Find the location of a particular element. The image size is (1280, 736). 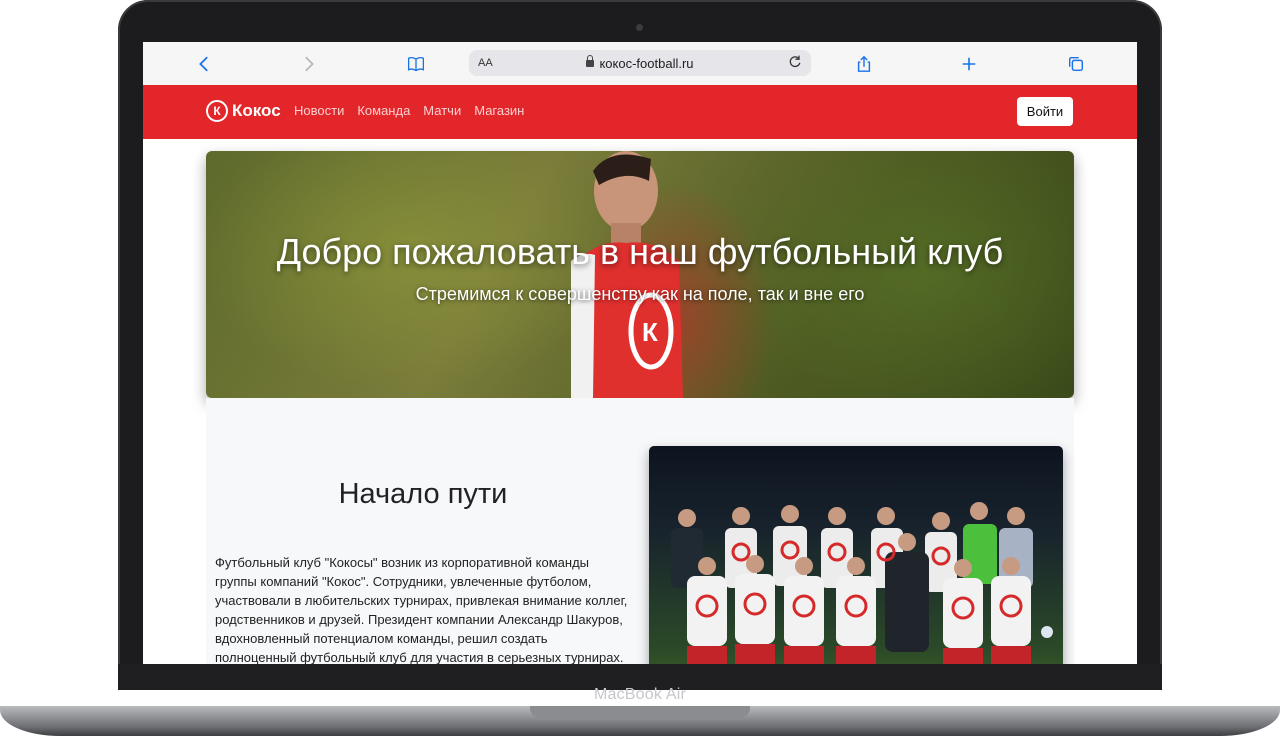

nav-link-matches: Матчи is located at coordinates (442, 110).